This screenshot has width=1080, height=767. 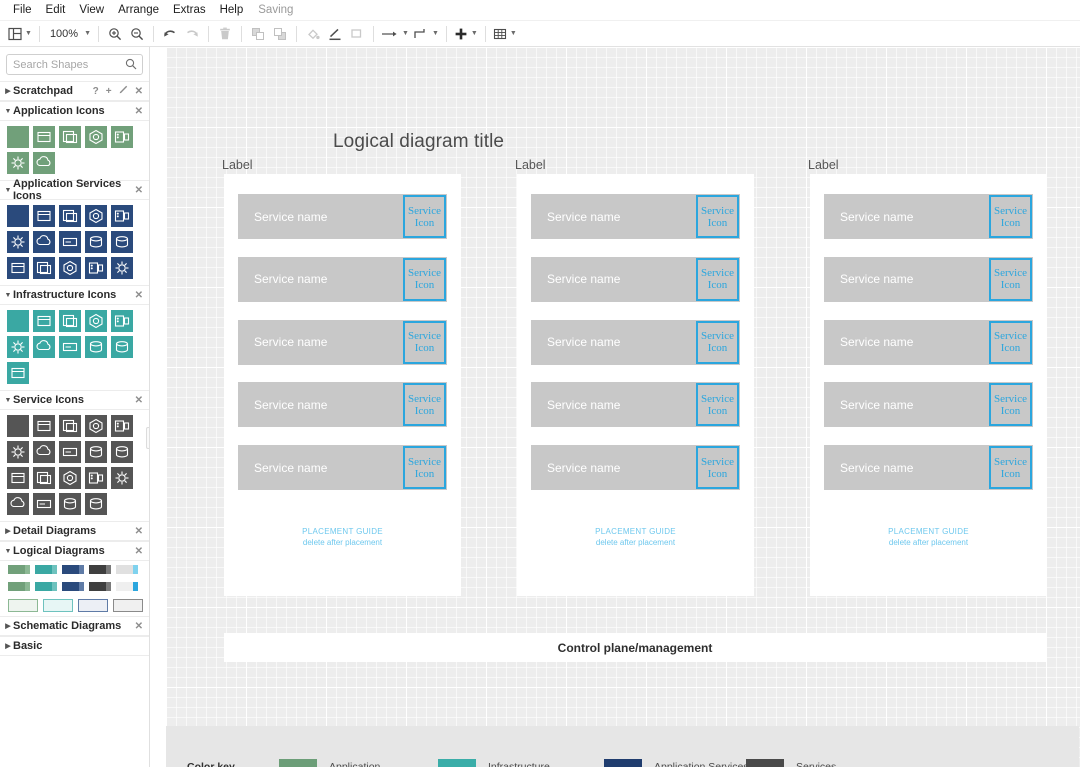 I want to click on shape-org-chart, so click(x=96, y=452).